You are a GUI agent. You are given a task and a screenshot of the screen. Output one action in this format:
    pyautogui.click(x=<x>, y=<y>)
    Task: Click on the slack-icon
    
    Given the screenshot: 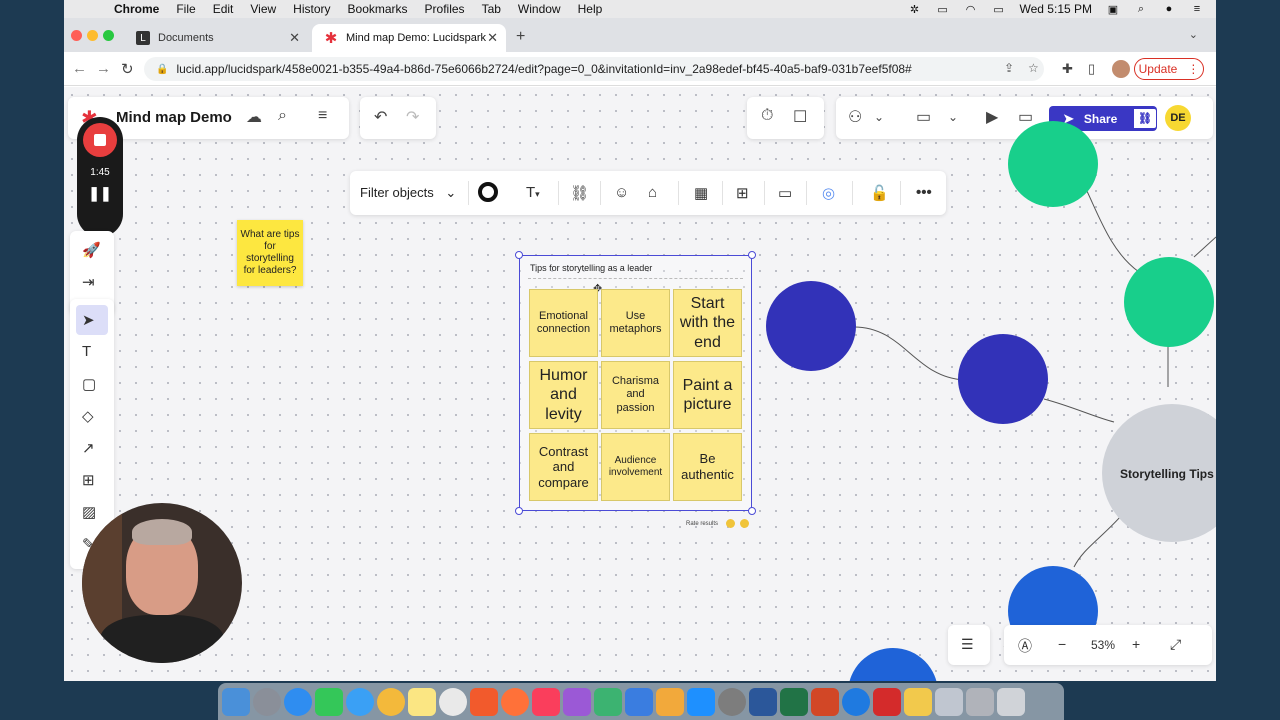 What is the action you would take?
    pyautogui.click(x=918, y=701)
    